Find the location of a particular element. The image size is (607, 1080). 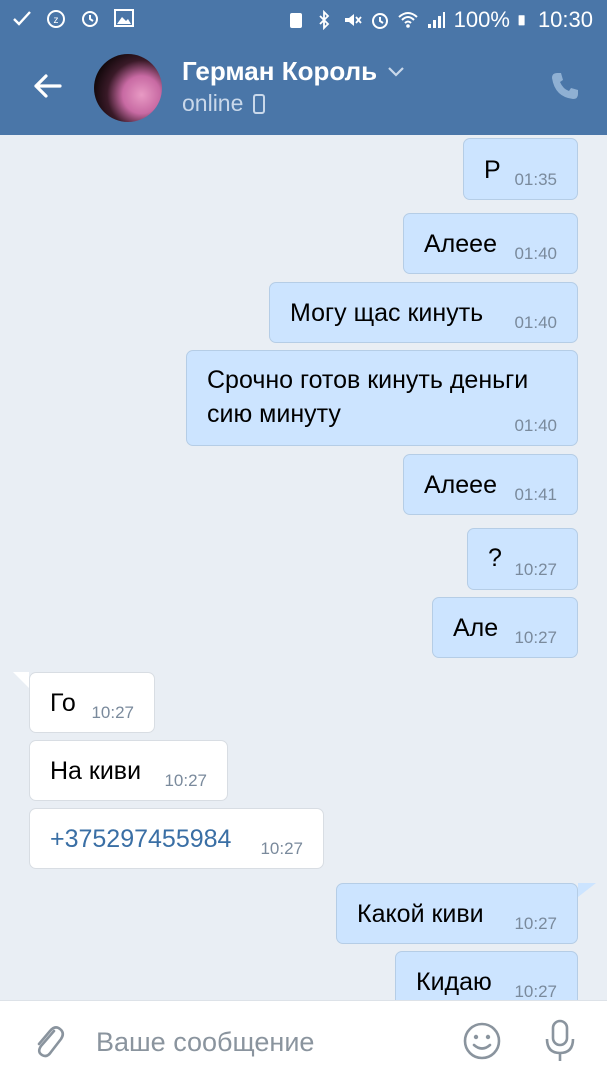

message-incoming: +375297455984 10:27 is located at coordinates (176, 838).